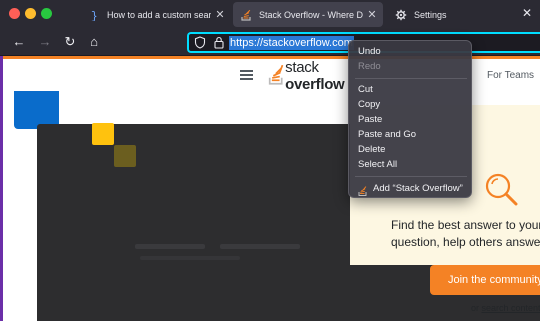 The image size is (540, 321). I want to click on menu-item-undo: Undo, so click(369, 51).